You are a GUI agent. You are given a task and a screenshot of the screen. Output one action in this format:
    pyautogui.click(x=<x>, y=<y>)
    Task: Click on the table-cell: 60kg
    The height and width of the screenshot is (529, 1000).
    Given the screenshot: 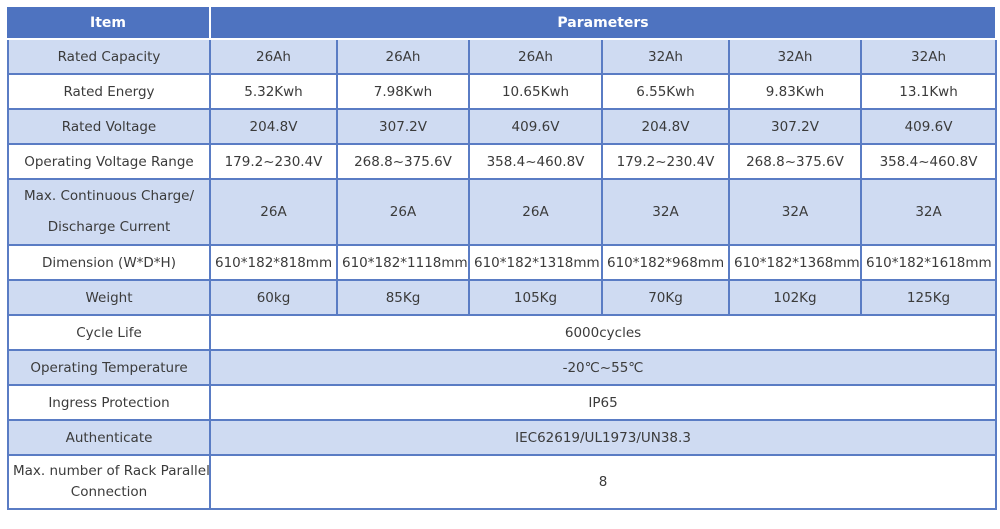 What is the action you would take?
    pyautogui.click(x=274, y=298)
    